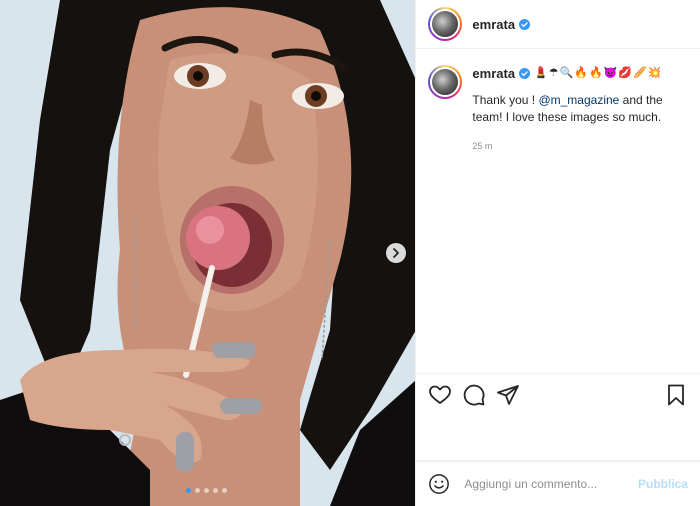 The height and width of the screenshot is (506, 700). Describe the element at coordinates (676, 395) in the screenshot. I see `bookmark-icon` at that location.